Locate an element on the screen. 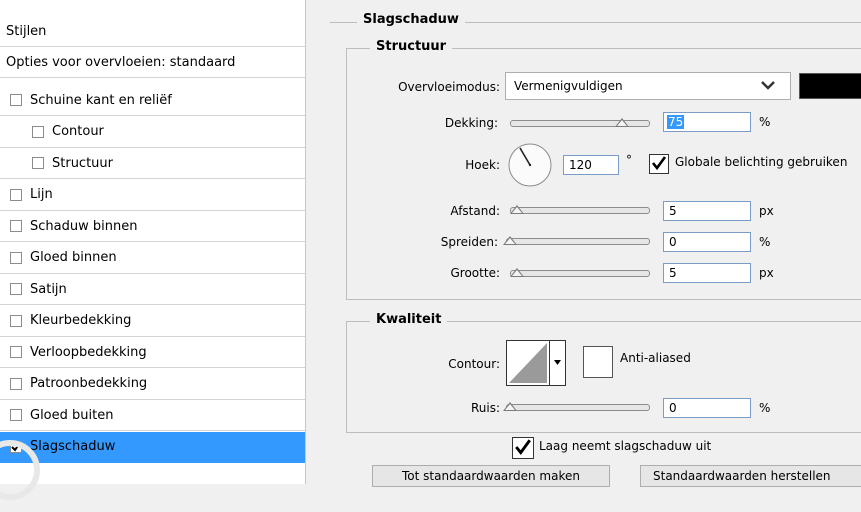  global-light-checkbox is located at coordinates (659, 164).